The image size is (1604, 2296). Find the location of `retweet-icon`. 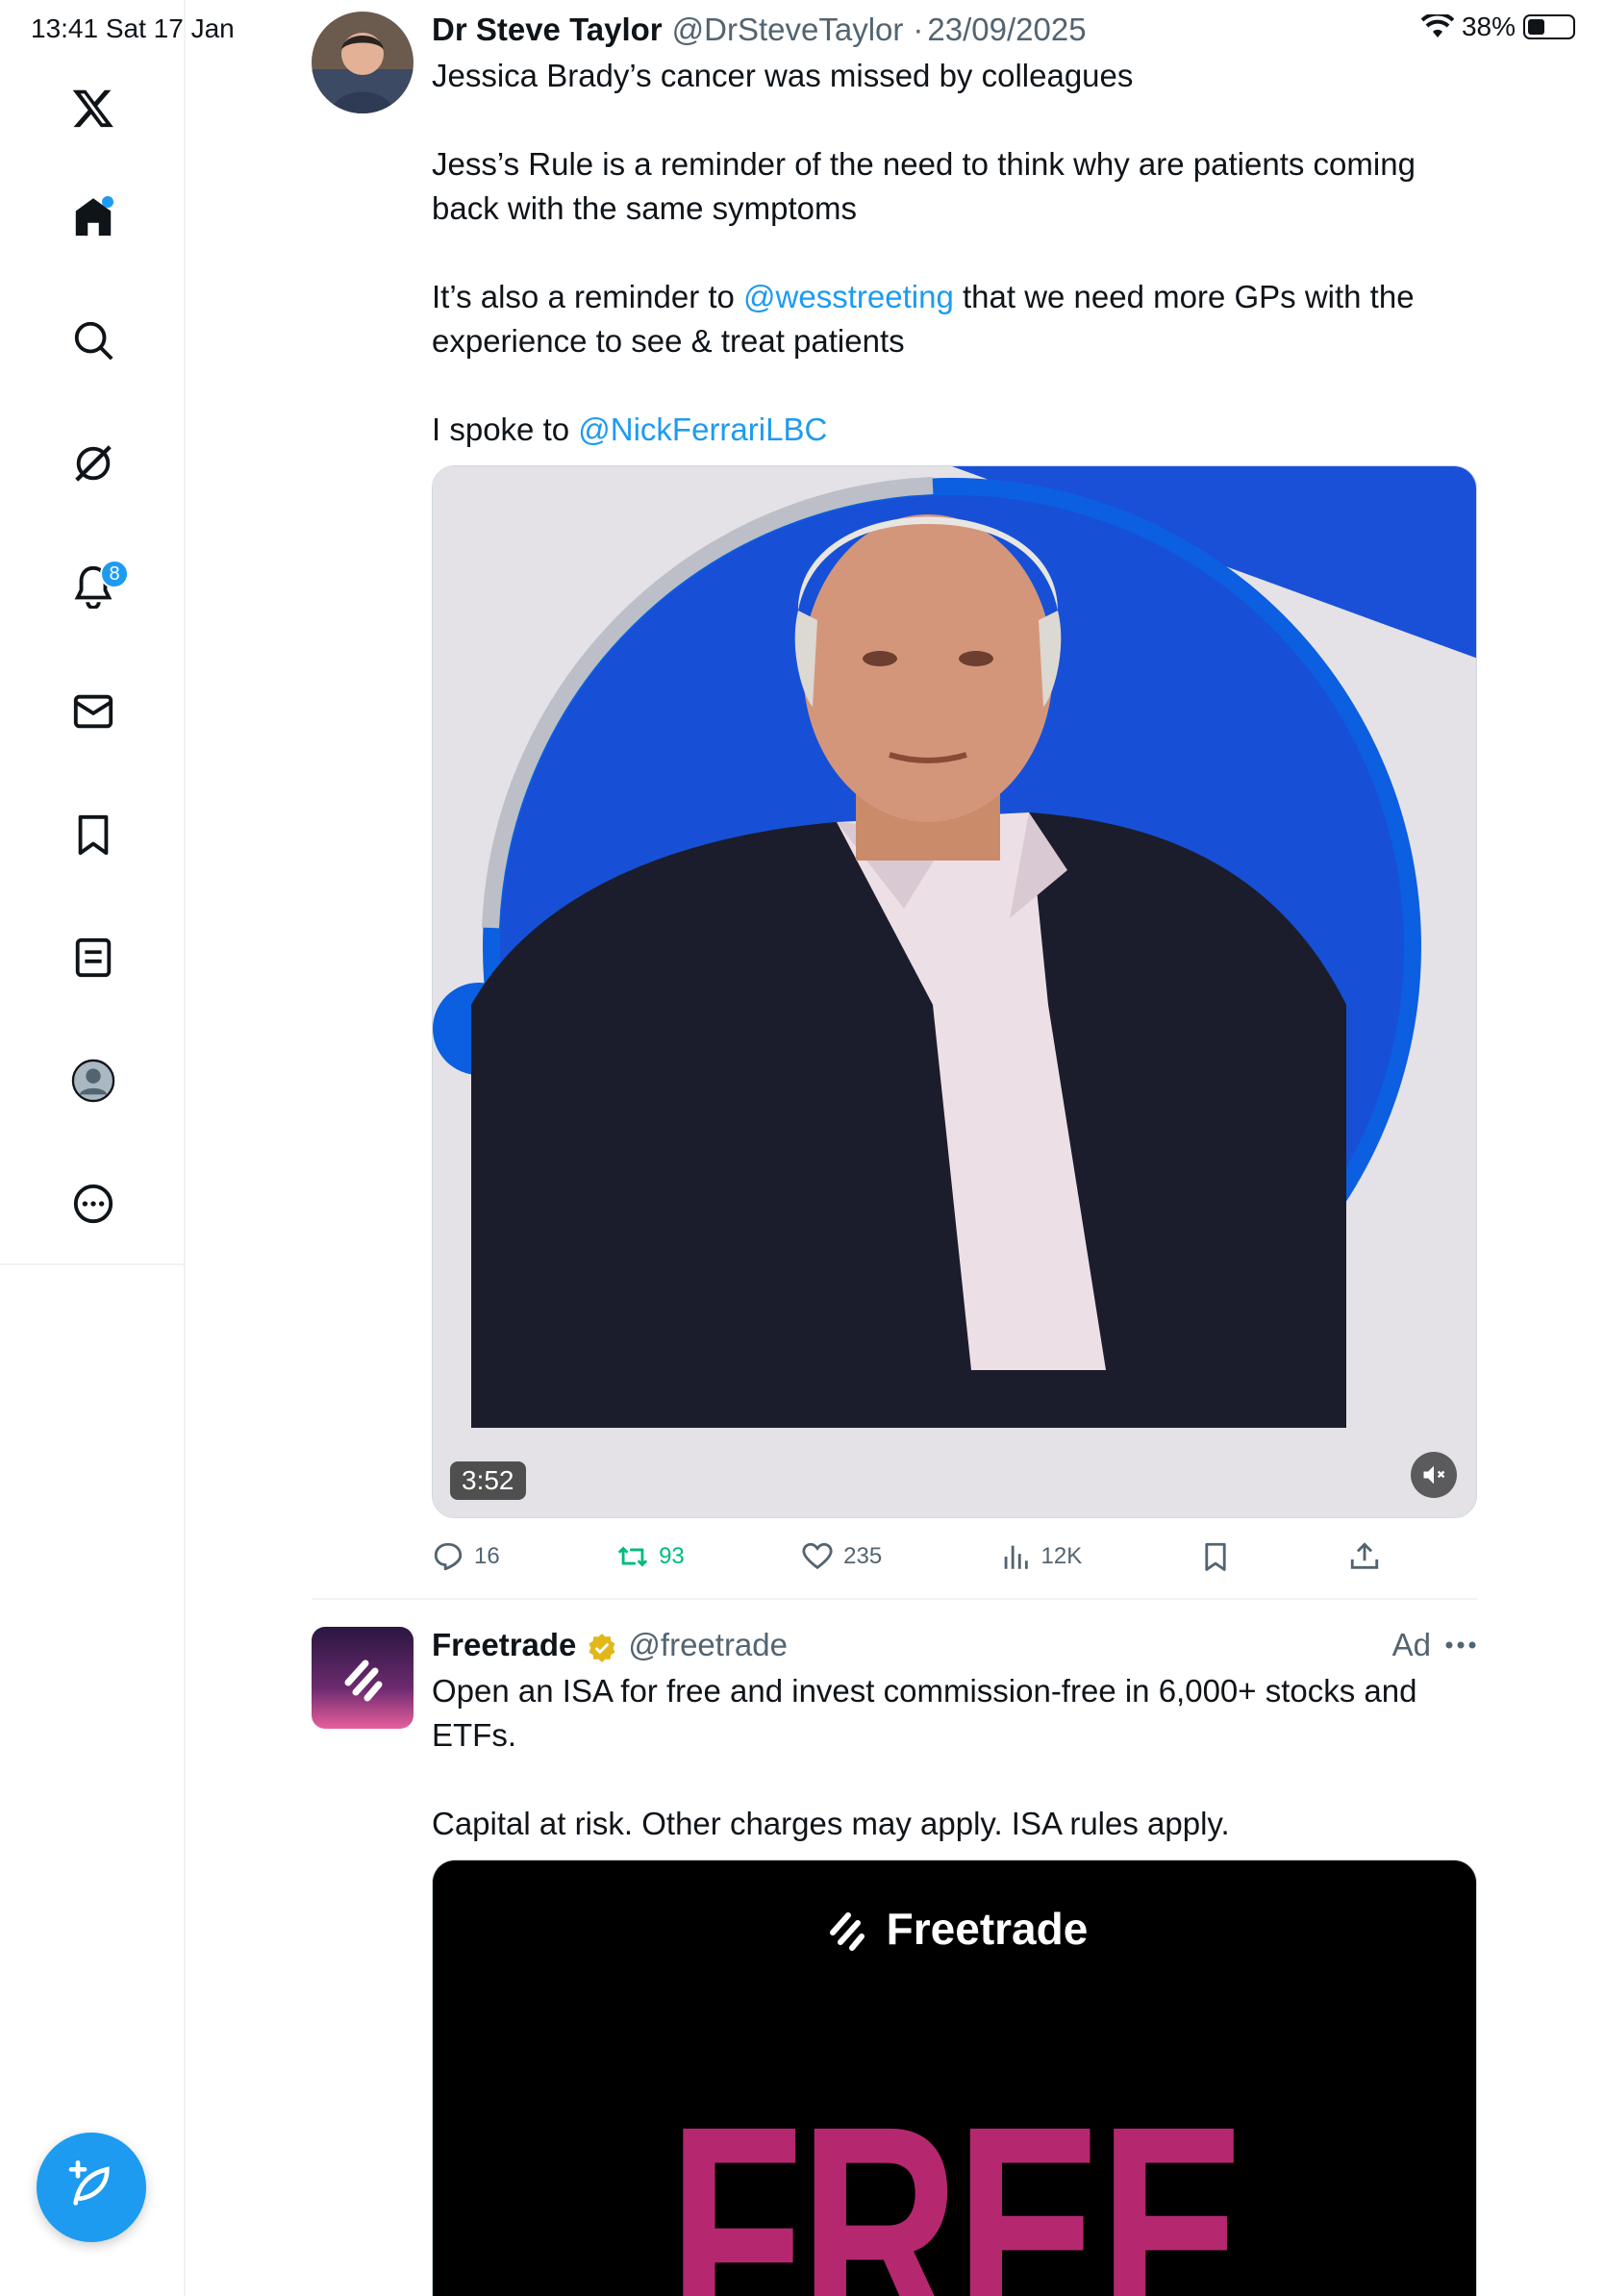

retweet-icon is located at coordinates (632, 1556).